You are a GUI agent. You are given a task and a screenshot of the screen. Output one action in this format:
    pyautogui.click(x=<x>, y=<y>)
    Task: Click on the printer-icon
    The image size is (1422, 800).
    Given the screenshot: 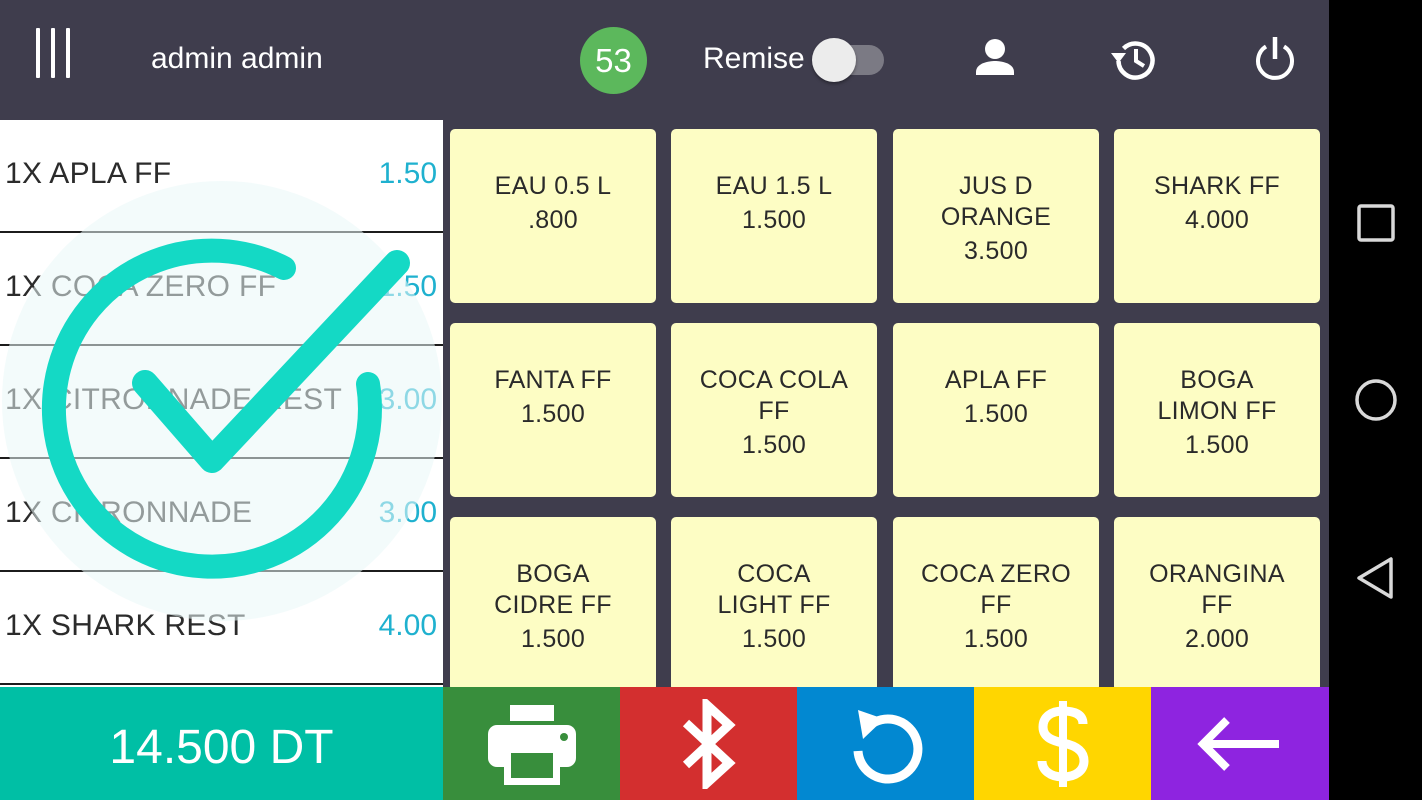 What is the action you would take?
    pyautogui.click(x=531, y=744)
    